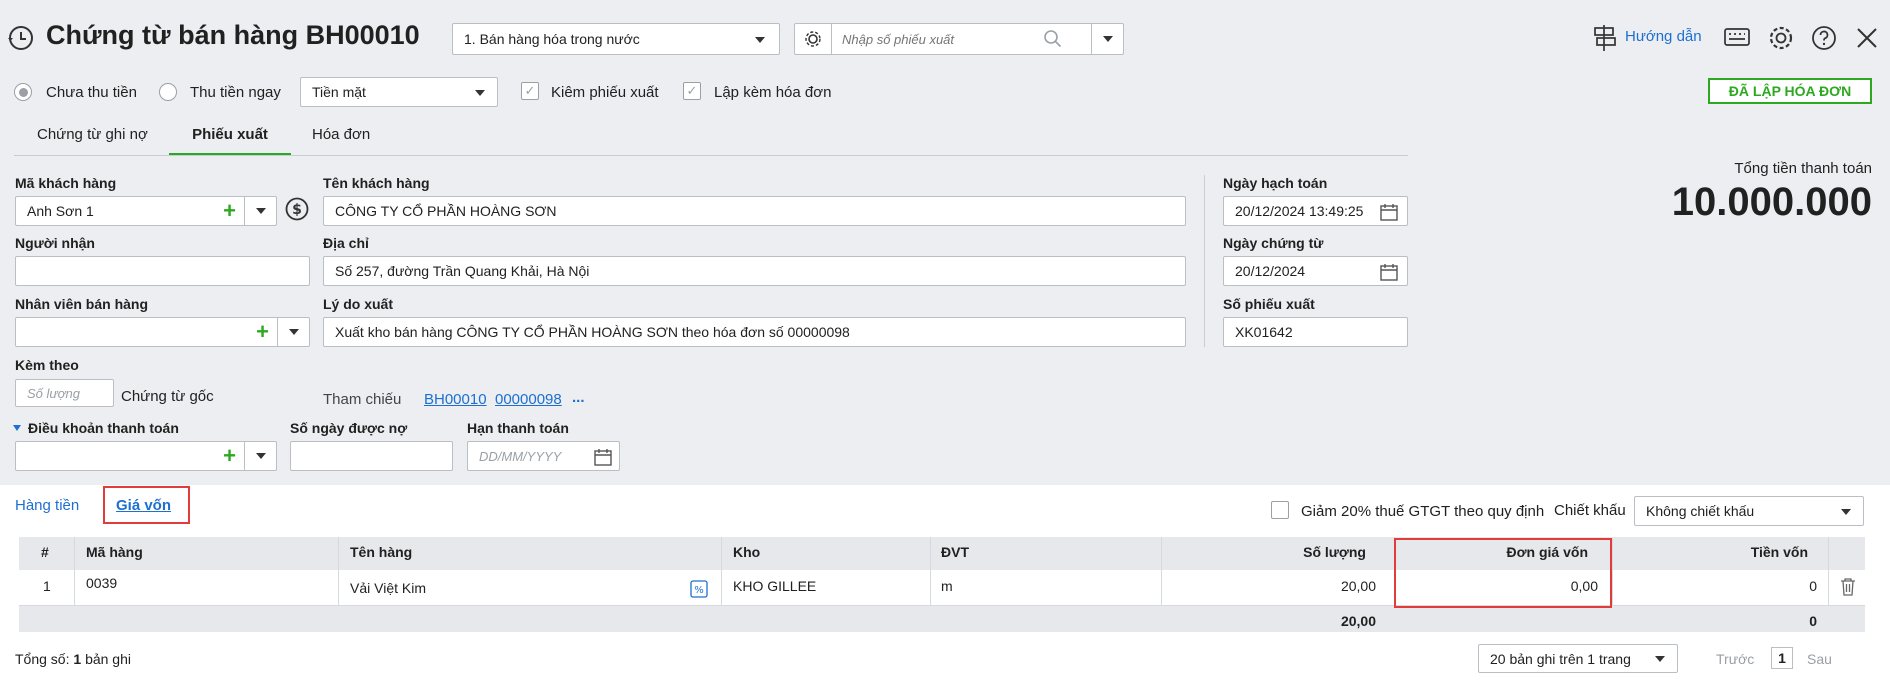  Describe the element at coordinates (528, 399) in the screenshot. I see `reference-link-invoice: 00000098` at that location.